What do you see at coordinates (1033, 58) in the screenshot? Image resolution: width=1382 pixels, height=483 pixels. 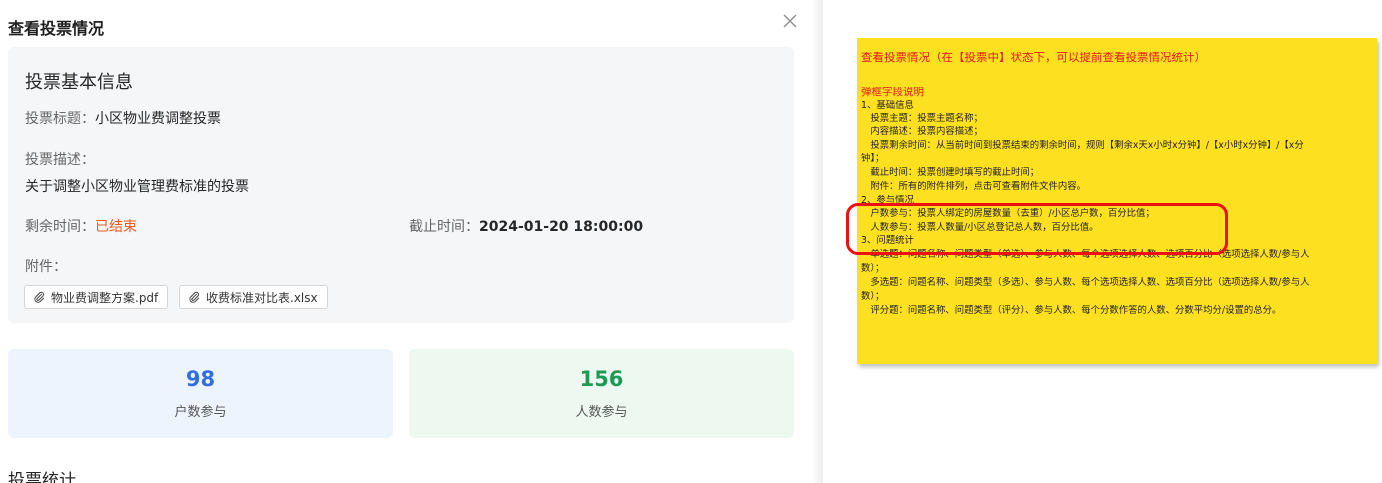 I see `note-title: 查看投票情况（在【投票中】状态下，可以提前查看投票情况统计）` at bounding box center [1033, 58].